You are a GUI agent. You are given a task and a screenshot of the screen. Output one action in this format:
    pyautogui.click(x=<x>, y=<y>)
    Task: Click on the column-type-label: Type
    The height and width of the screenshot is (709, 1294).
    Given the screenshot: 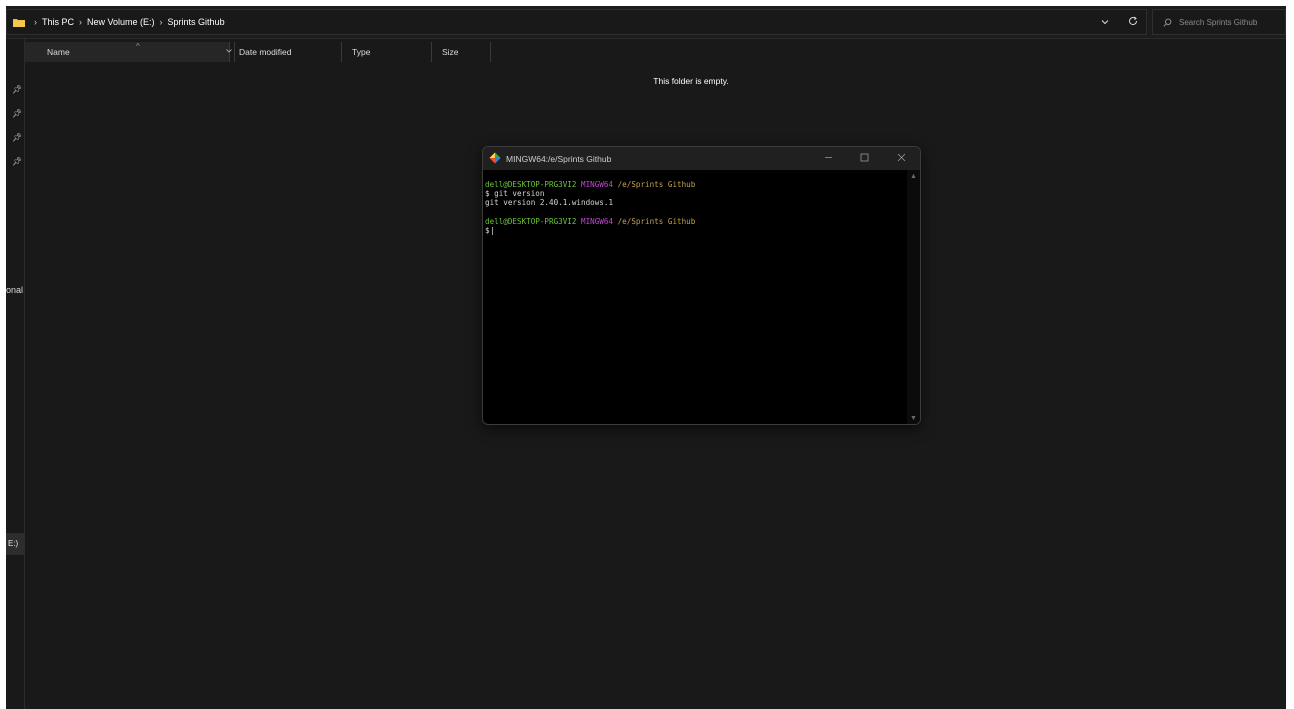 What is the action you would take?
    pyautogui.click(x=361, y=52)
    